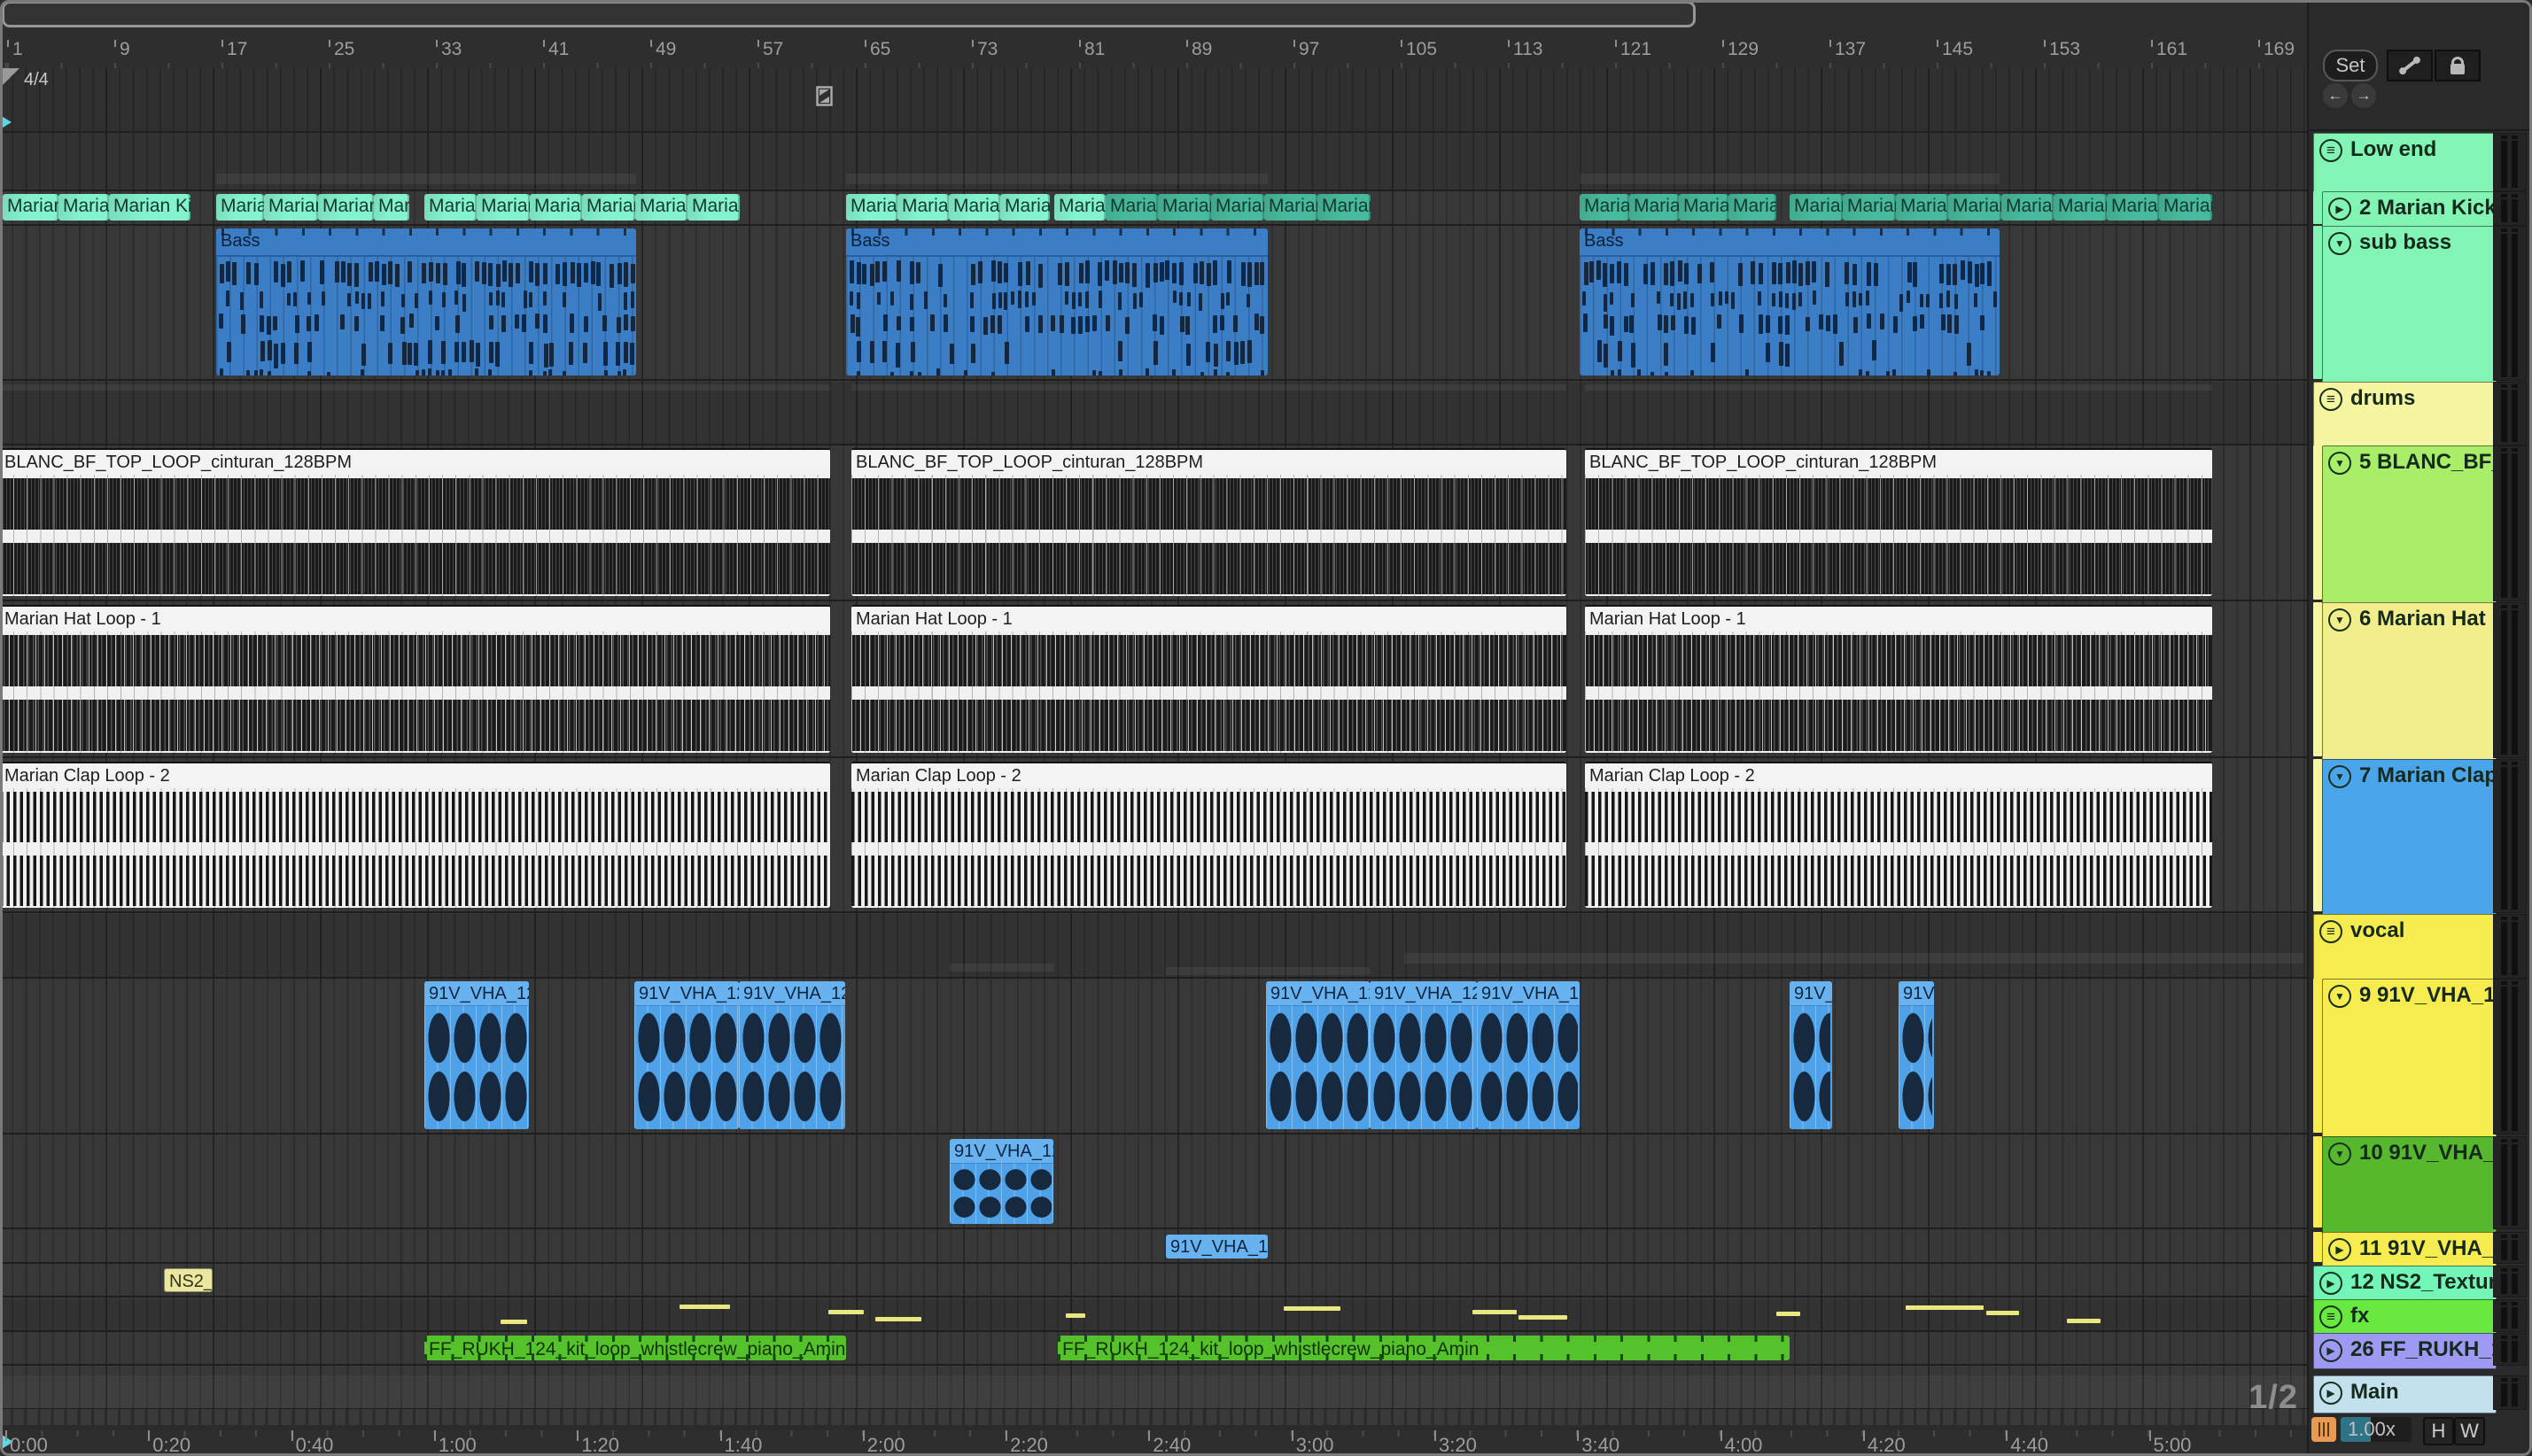 The height and width of the screenshot is (1456, 2532). I want to click on playback-speed-field: 1.00x, so click(2376, 1429).